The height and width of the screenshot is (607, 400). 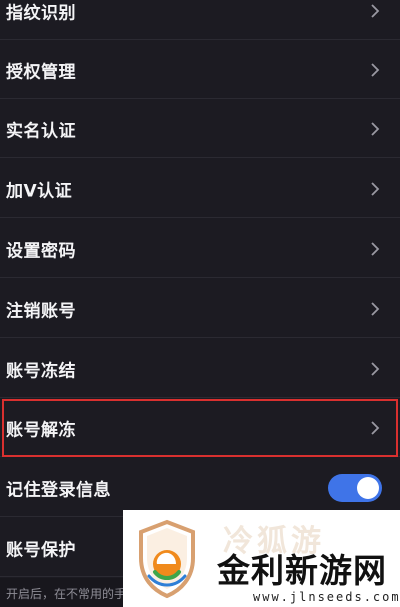 What do you see at coordinates (200, 20) in the screenshot?
I see `settings-item-fingerprint: 指纹识别` at bounding box center [200, 20].